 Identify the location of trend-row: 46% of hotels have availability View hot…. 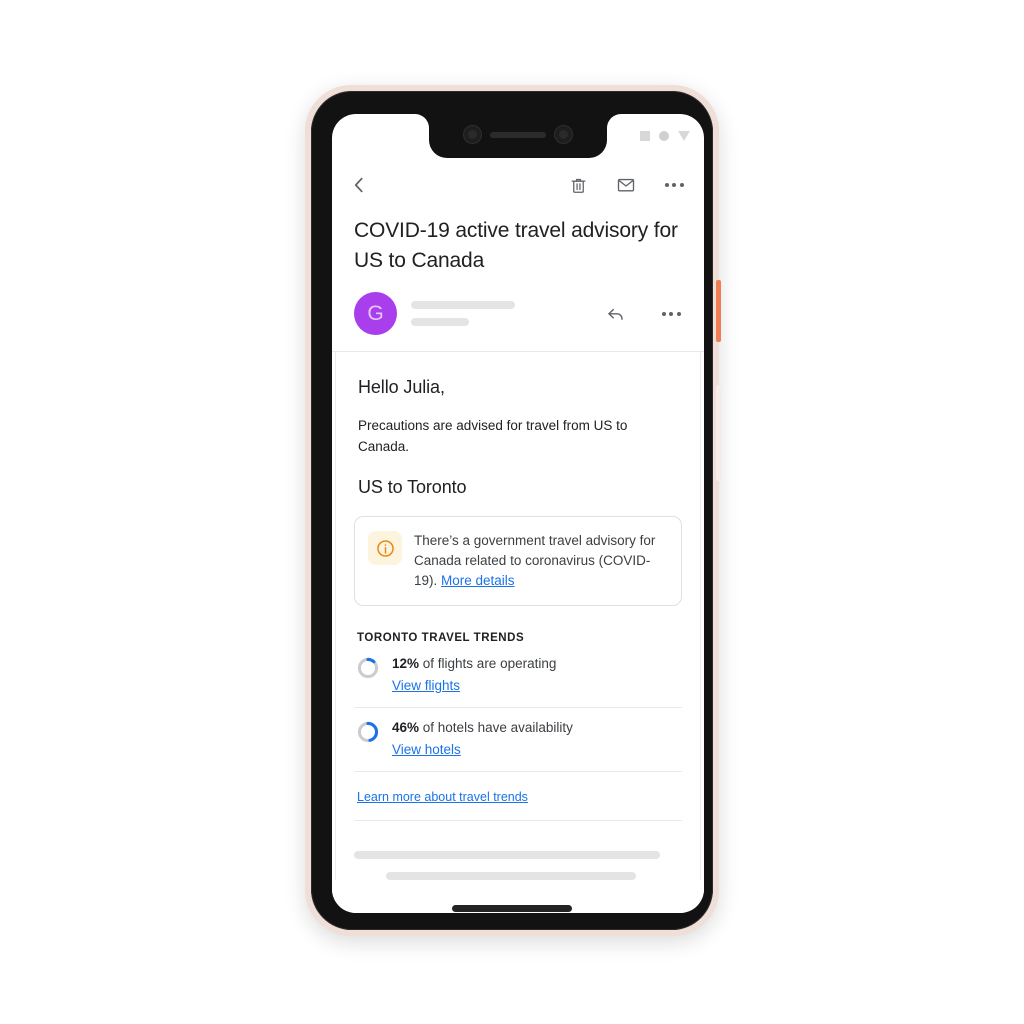
(518, 740).